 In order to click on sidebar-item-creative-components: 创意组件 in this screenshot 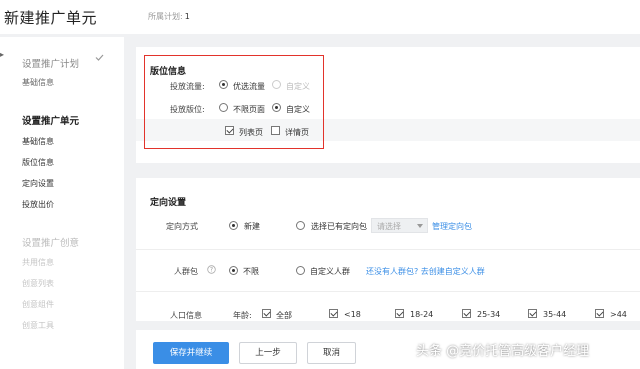, I will do `click(38, 304)`.